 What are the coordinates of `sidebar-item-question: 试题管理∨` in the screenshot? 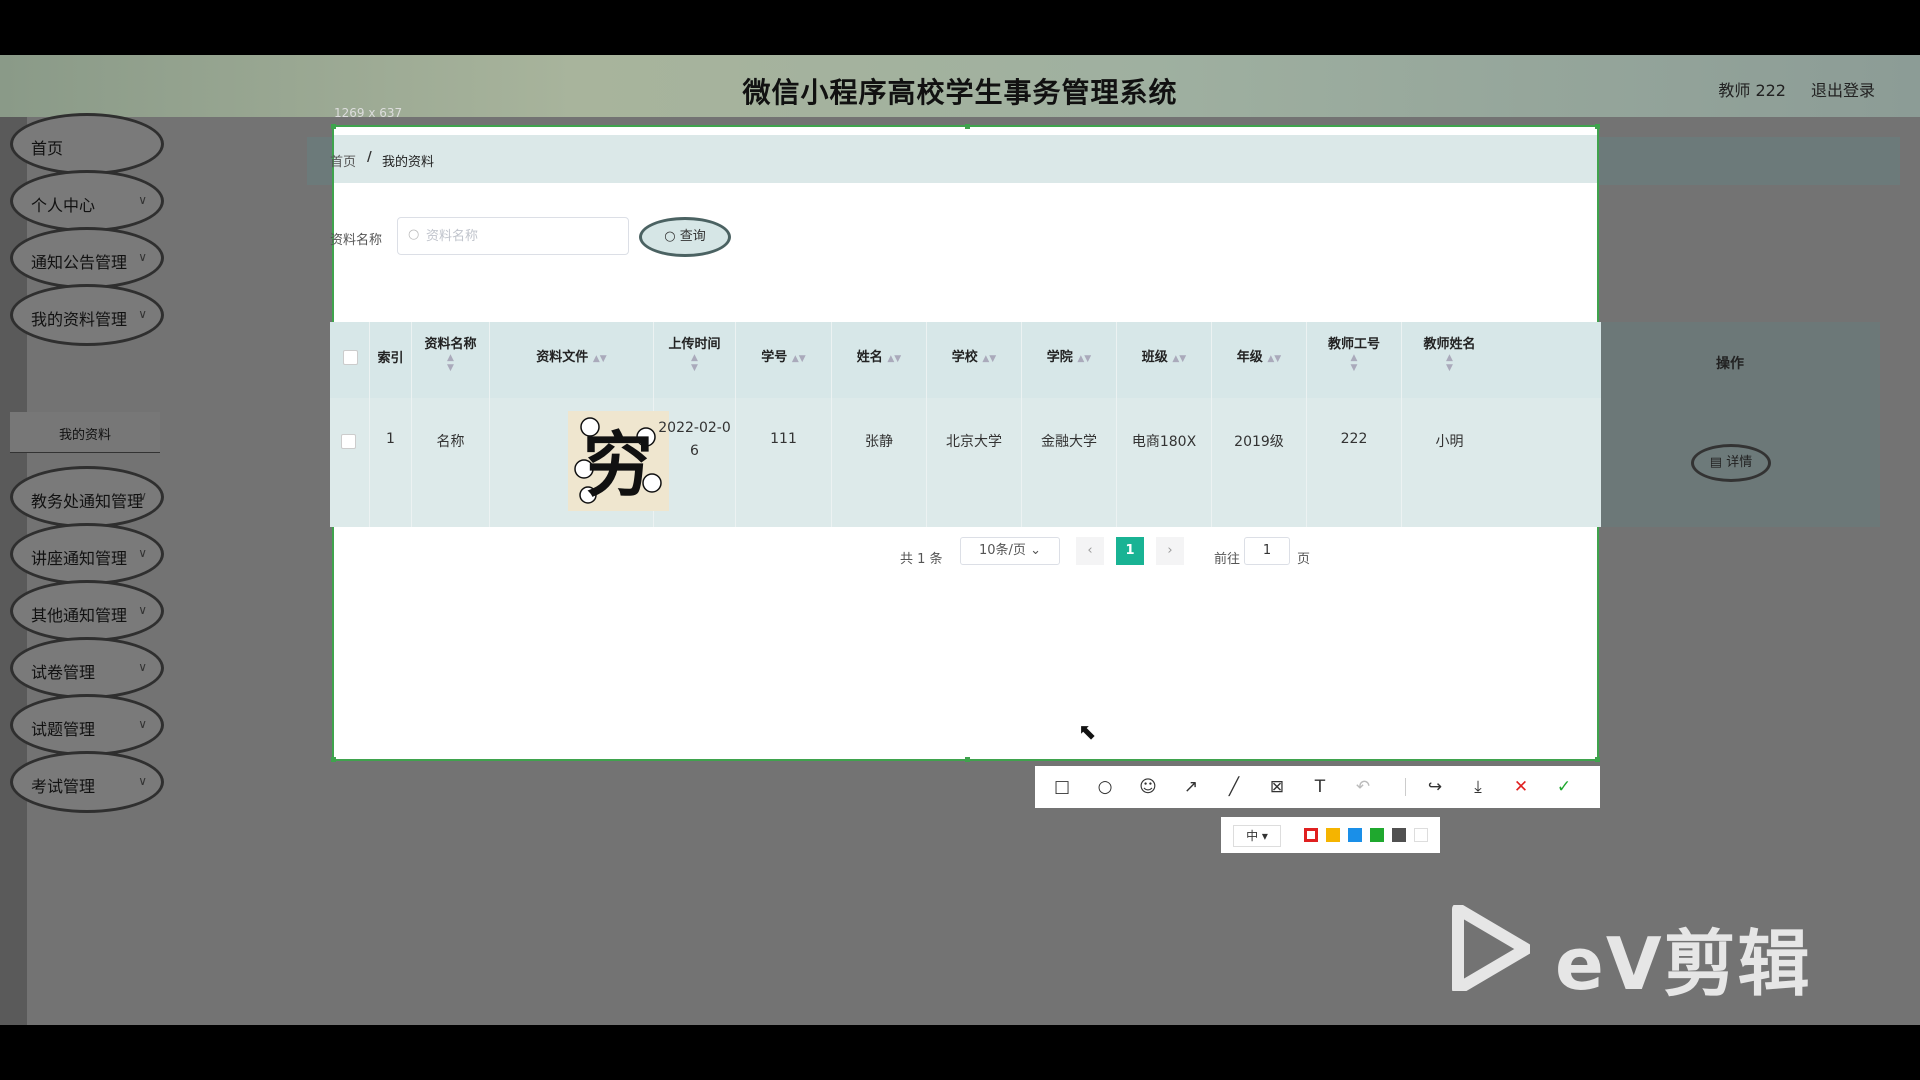 It's located at (87, 725).